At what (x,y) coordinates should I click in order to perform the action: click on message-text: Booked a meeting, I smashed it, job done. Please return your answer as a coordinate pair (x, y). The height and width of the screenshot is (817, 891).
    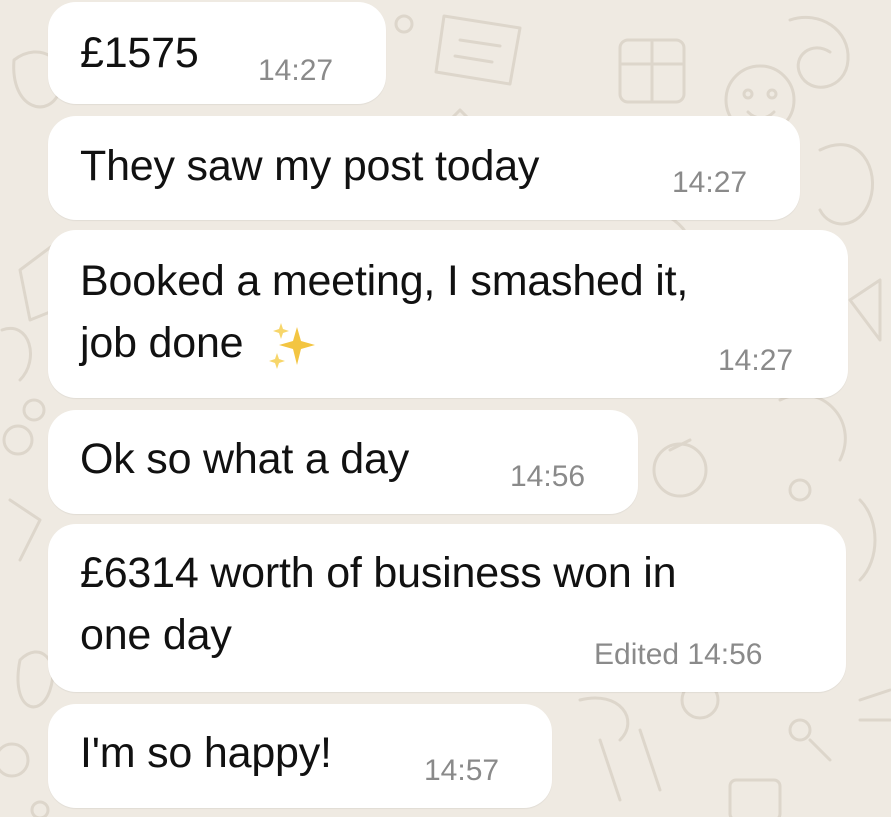
    Looking at the image, I should click on (450, 312).